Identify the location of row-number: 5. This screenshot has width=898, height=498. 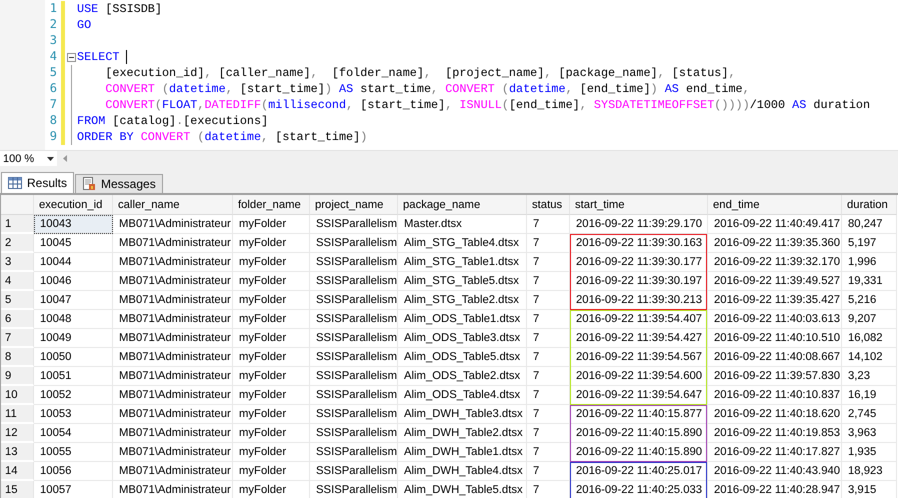
(17, 300).